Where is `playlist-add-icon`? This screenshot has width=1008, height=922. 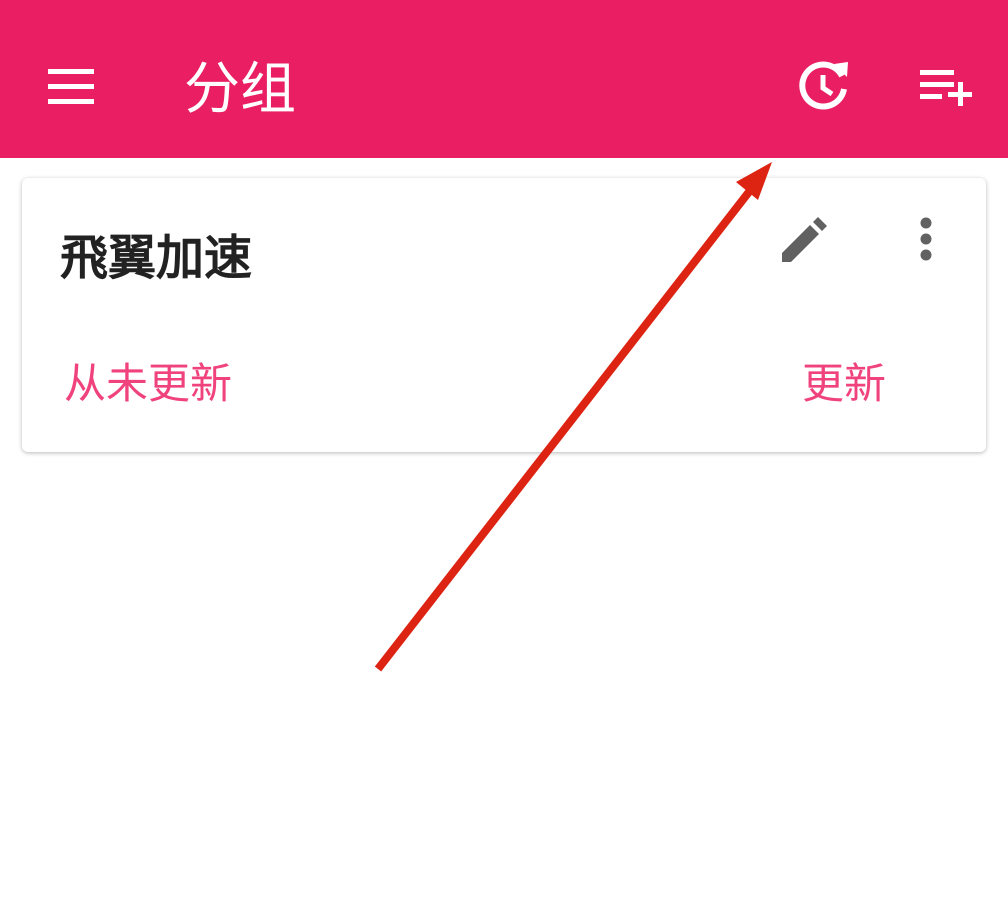
playlist-add-icon is located at coordinates (946, 88).